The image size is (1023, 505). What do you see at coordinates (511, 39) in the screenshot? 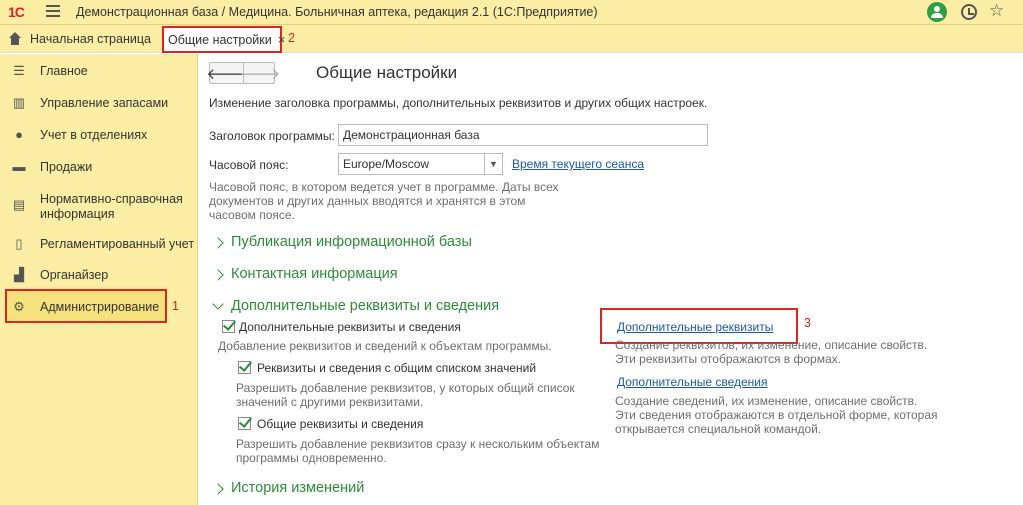
I see `tab-bar: Начальная страница Общие настройки × 2` at bounding box center [511, 39].